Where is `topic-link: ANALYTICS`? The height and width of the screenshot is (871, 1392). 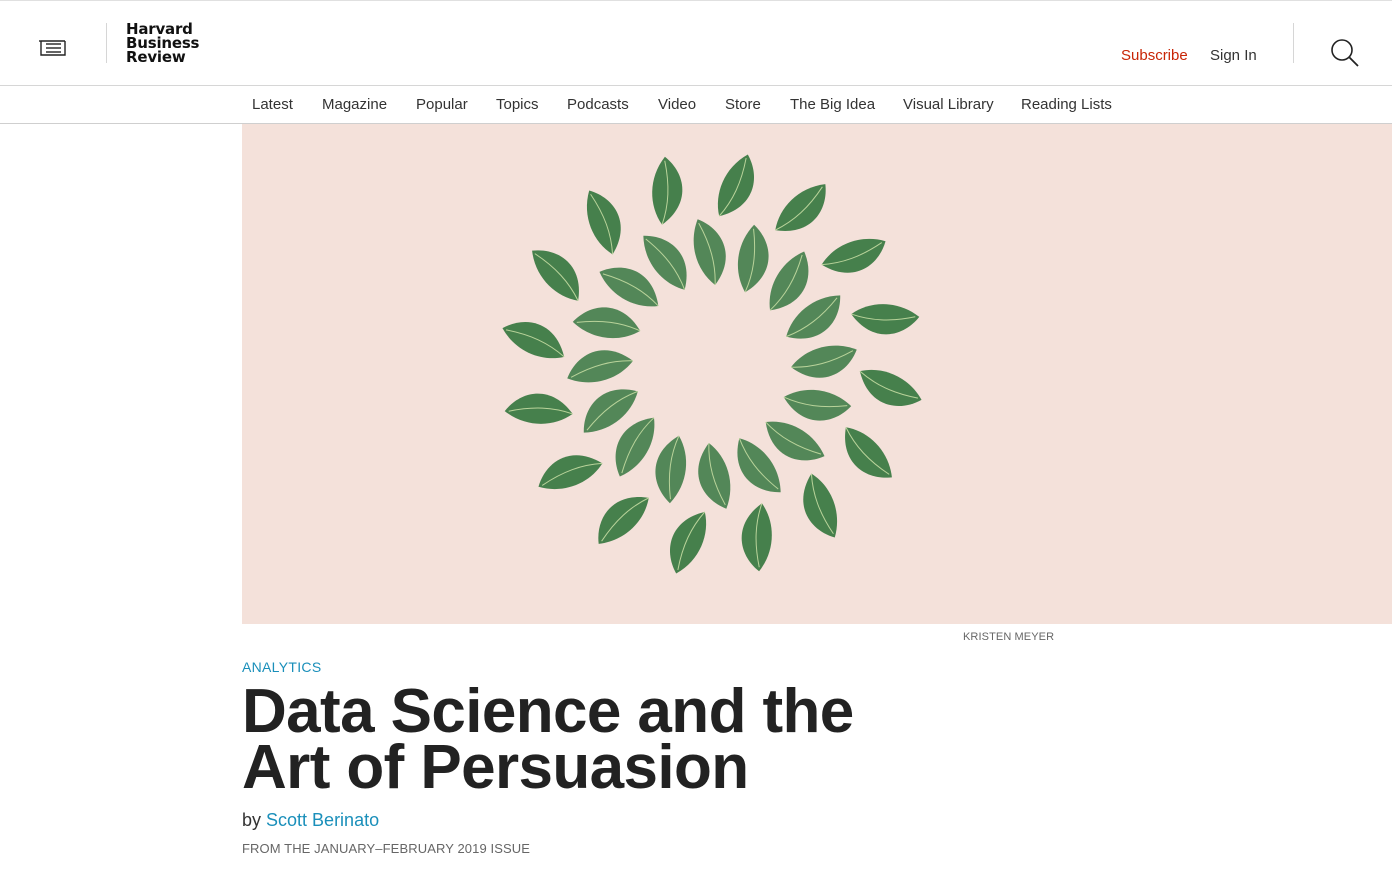
topic-link: ANALYTICS is located at coordinates (281, 667).